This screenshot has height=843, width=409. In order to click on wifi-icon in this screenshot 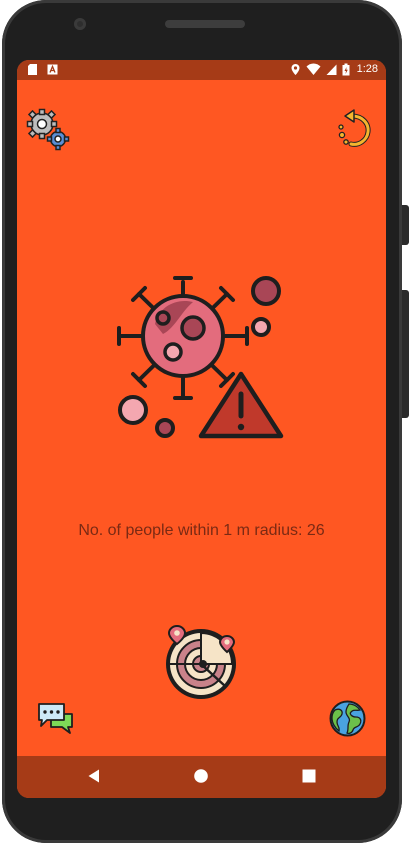, I will do `click(313, 69)`.